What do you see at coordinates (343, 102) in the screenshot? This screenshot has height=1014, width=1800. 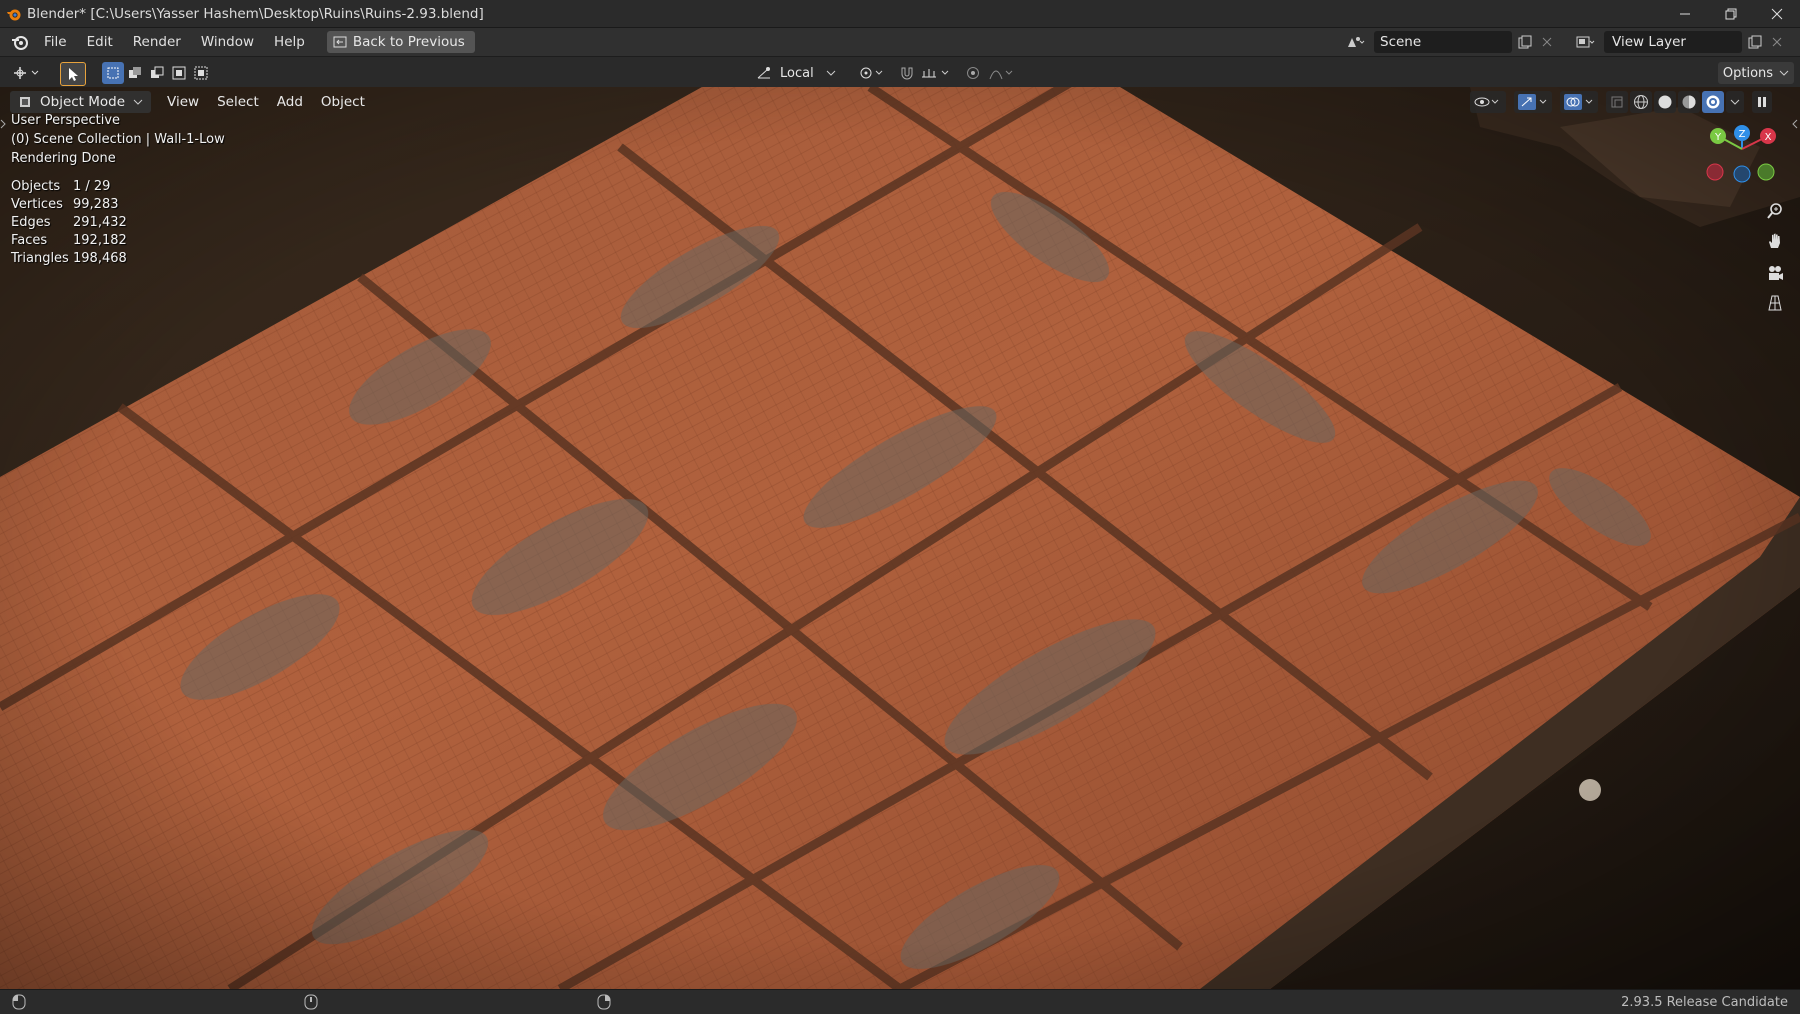 I see `viewport-menu-object: Object` at bounding box center [343, 102].